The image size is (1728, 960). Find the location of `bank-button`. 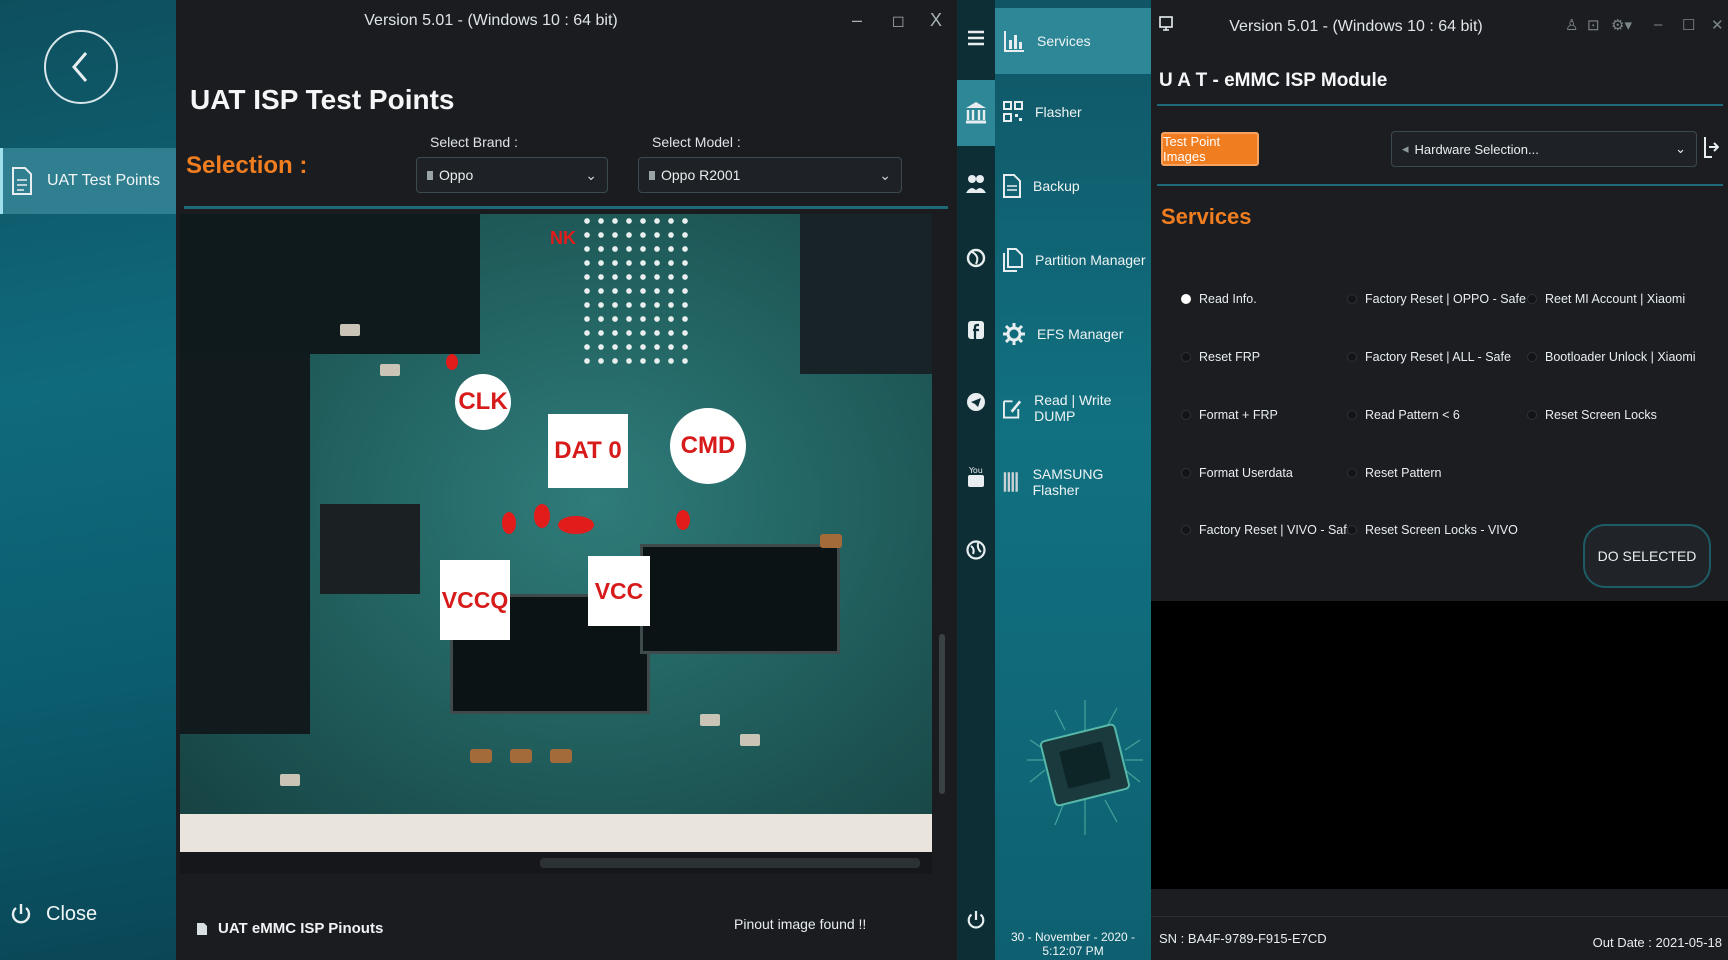

bank-button is located at coordinates (976, 113).